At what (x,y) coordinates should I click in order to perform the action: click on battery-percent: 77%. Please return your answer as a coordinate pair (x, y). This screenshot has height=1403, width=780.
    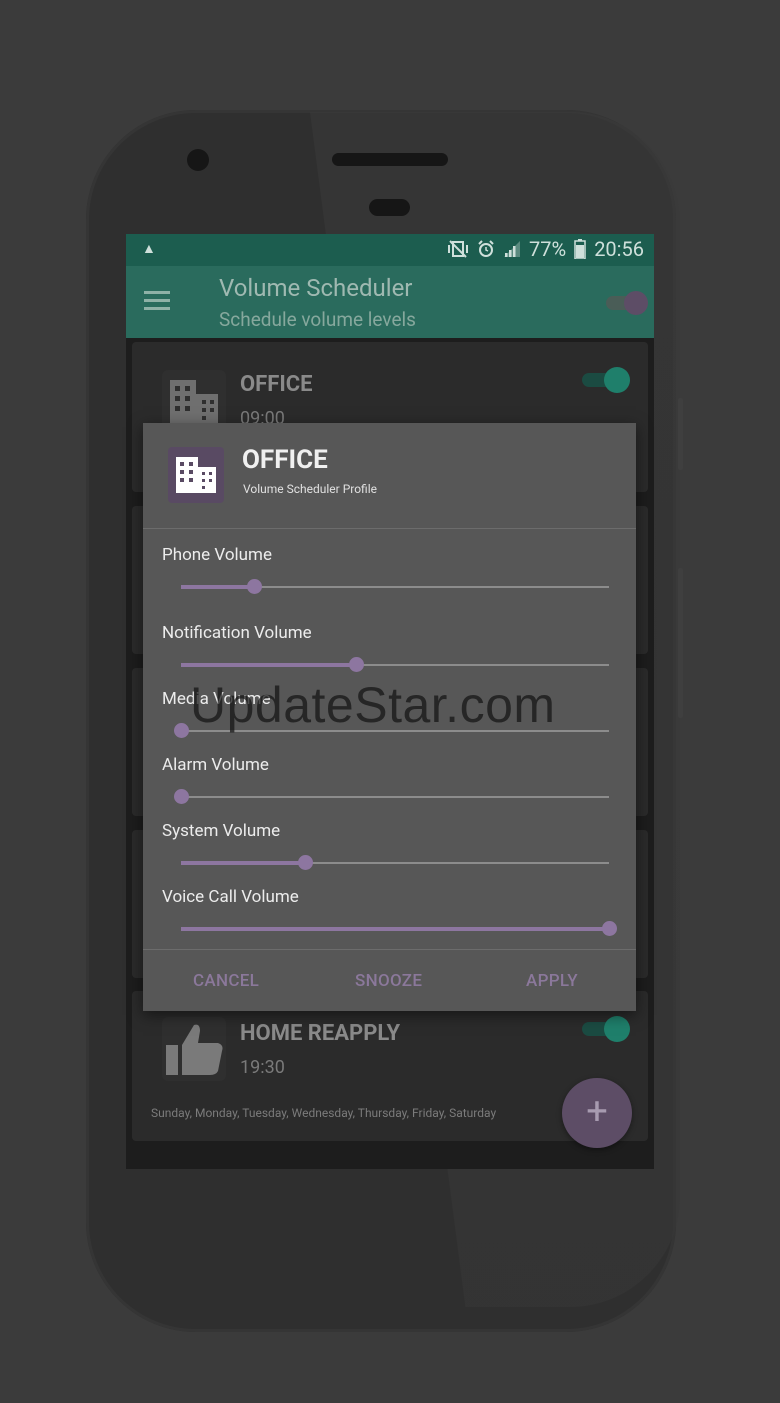
    Looking at the image, I should click on (548, 249).